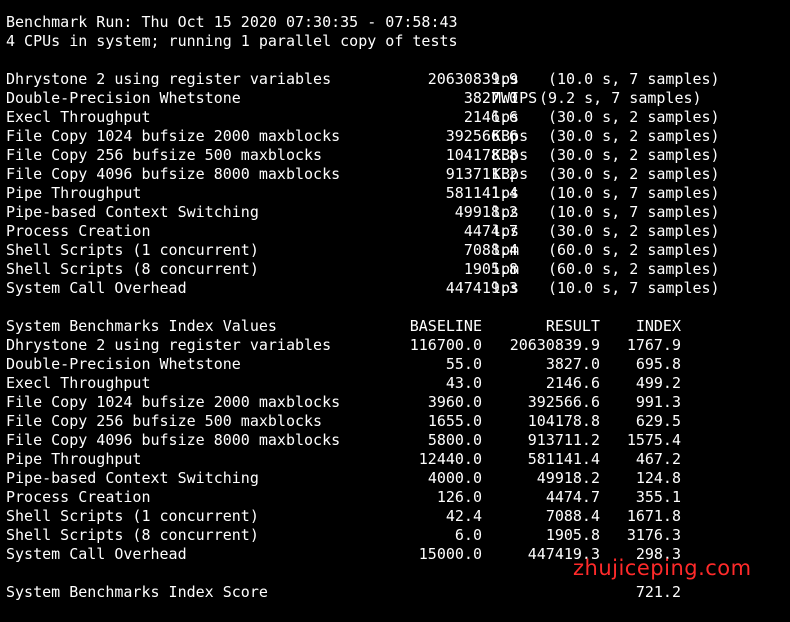 The height and width of the screenshot is (622, 790). What do you see at coordinates (454, 478) in the screenshot?
I see `index-row-baseline: 4000.0` at bounding box center [454, 478].